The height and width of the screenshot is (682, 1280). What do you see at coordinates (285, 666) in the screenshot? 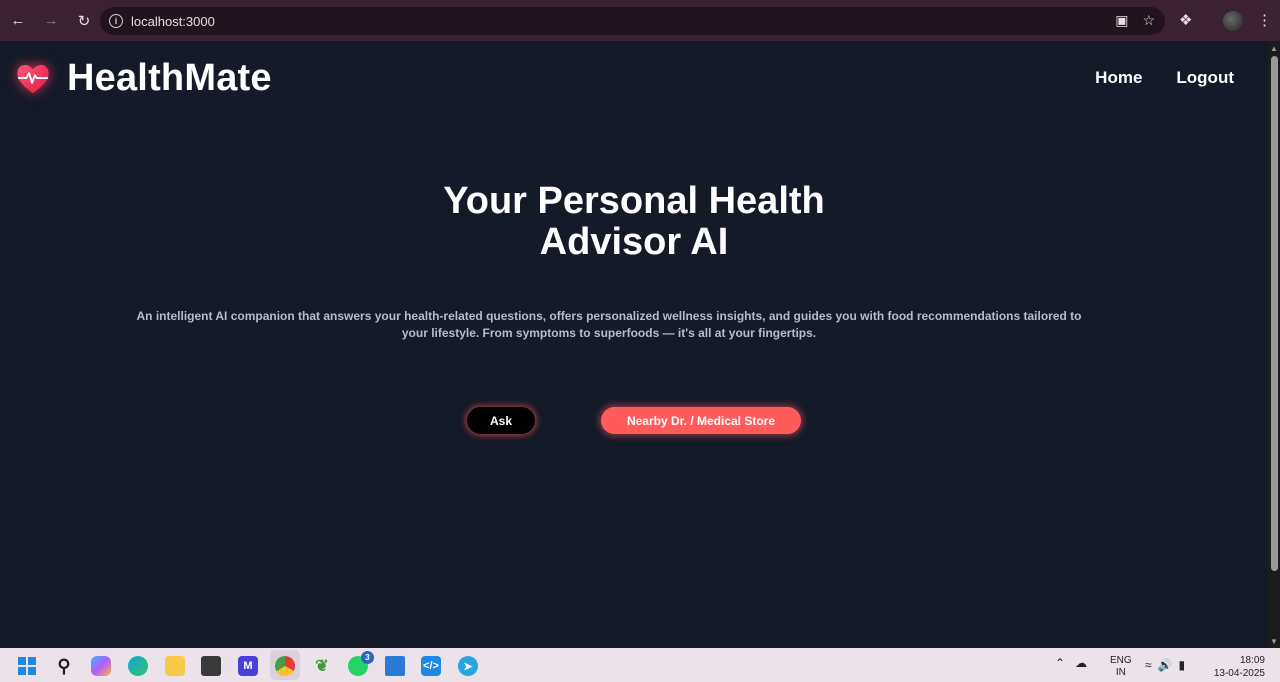
I see `chrome-browser-icon` at bounding box center [285, 666].